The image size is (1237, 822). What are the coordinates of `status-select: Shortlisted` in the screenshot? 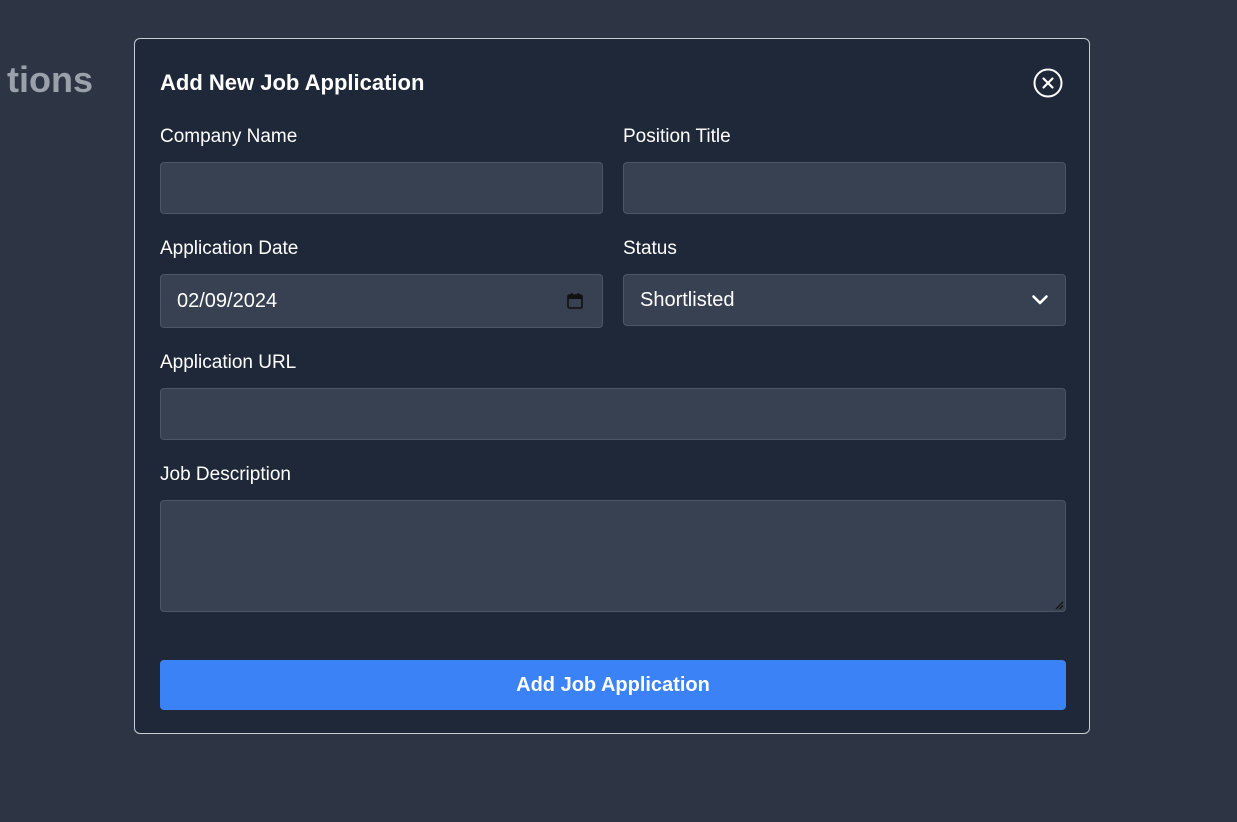 It's located at (844, 300).